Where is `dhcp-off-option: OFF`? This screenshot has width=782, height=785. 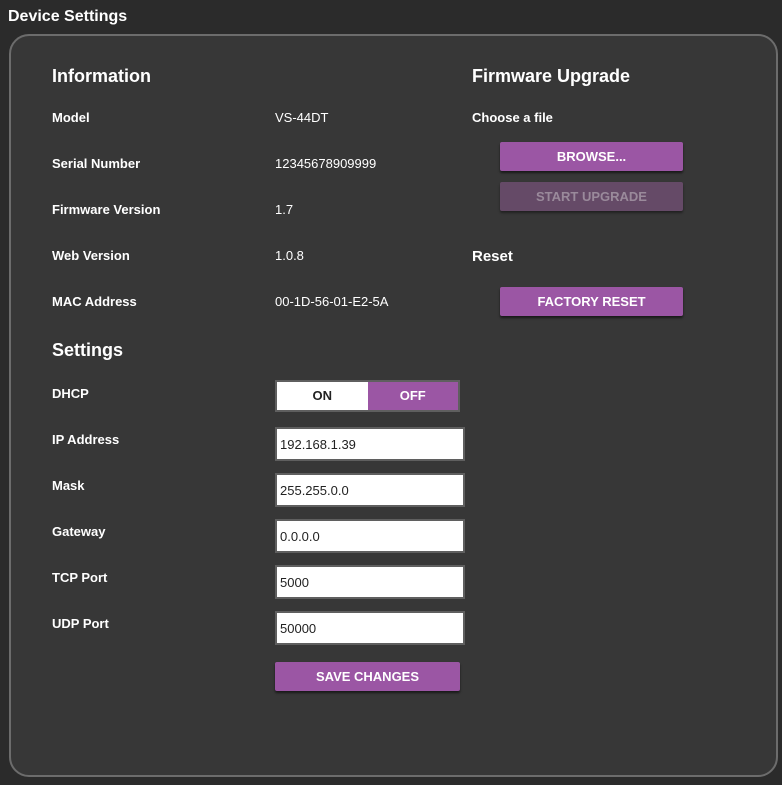
dhcp-off-option: OFF is located at coordinates (412, 396).